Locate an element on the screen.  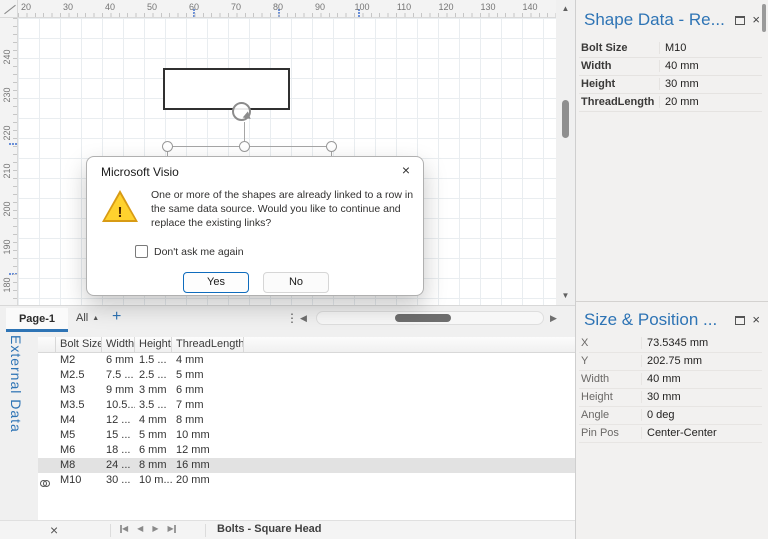
ruler-tick-label: 190 is located at coordinates (7, 247).